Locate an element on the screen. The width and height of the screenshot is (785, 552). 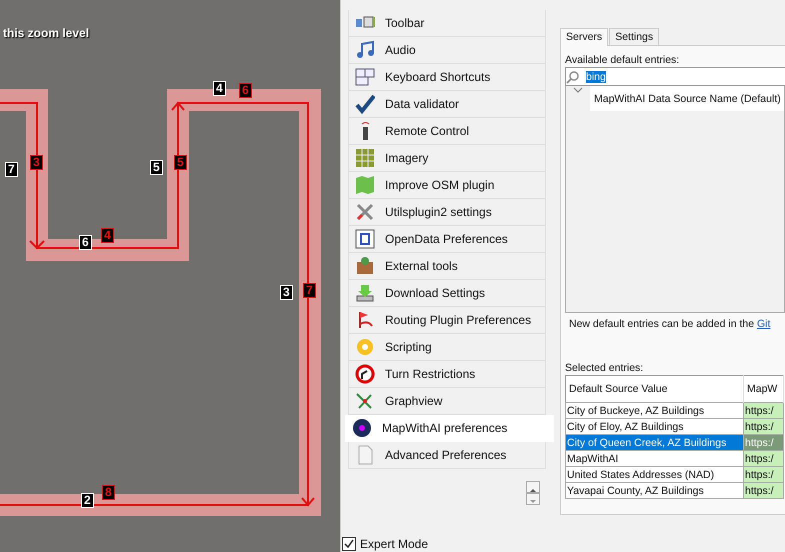
table-cell: City of Eloy, AZ Buildings is located at coordinates (655, 426).